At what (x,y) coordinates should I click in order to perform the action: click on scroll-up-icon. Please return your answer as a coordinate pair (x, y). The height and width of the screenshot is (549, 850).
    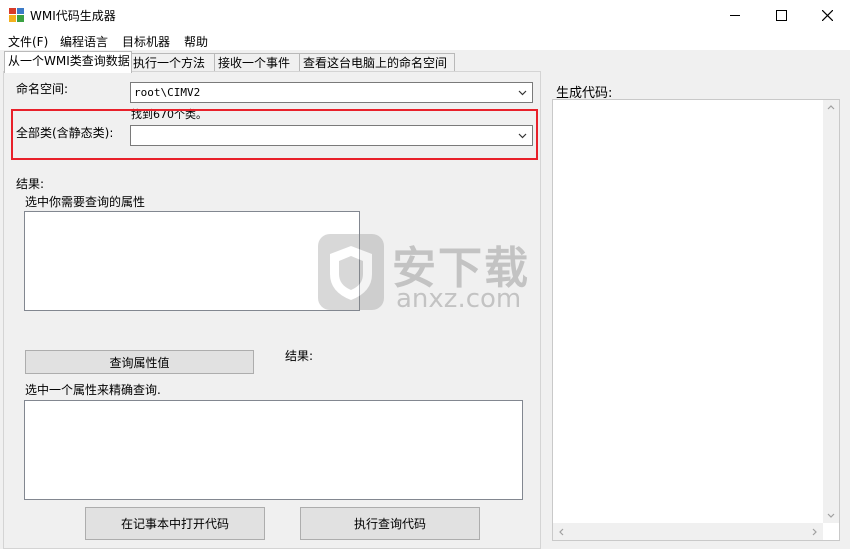
    Looking at the image, I should click on (831, 107).